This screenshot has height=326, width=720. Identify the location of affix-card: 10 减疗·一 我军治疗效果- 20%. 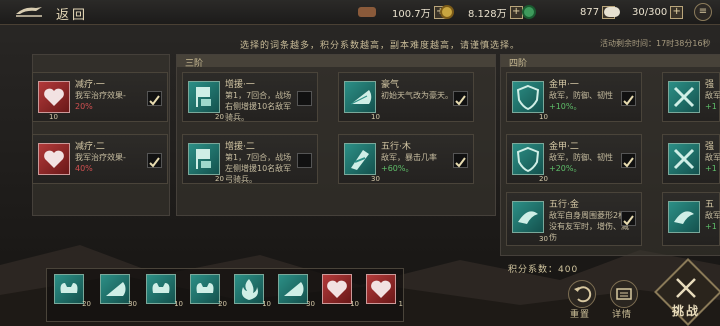
(100, 97).